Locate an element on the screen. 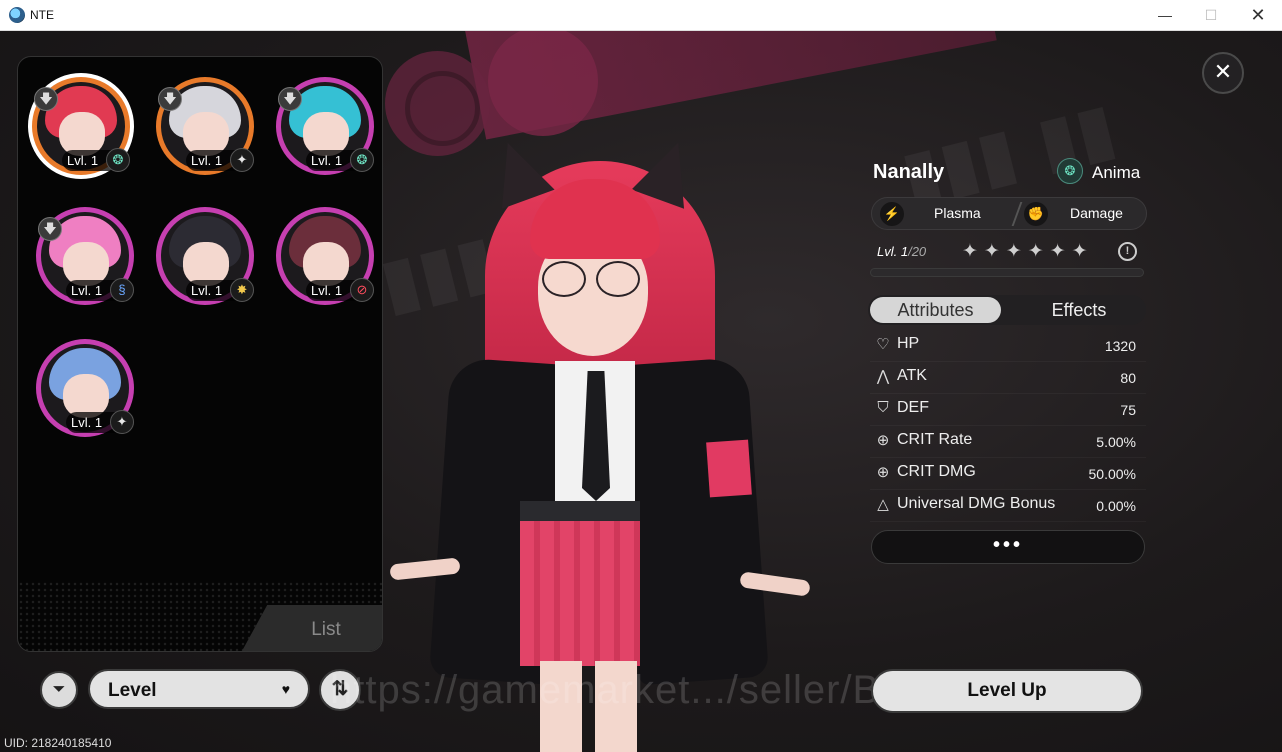 This screenshot has width=1282, height=752. window-title-bar: NTE — ☐ ✕ is located at coordinates (641, 15).